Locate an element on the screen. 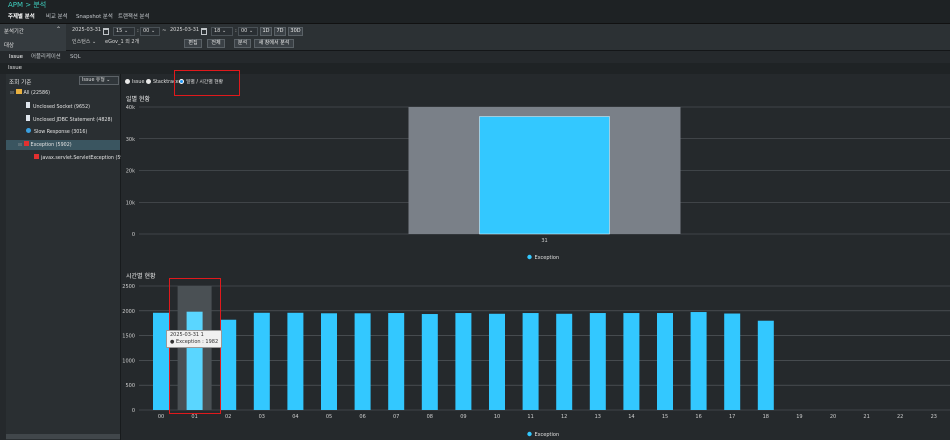  x-tick-label: 02 is located at coordinates (228, 417).